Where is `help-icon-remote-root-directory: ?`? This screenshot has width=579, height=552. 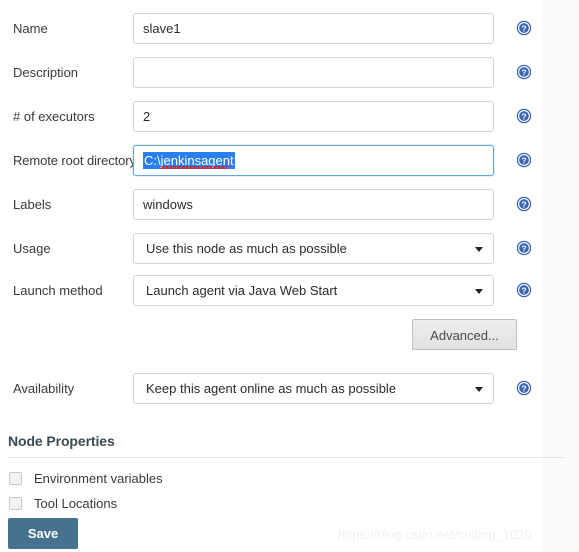
help-icon-remote-root-directory: ? is located at coordinates (524, 160).